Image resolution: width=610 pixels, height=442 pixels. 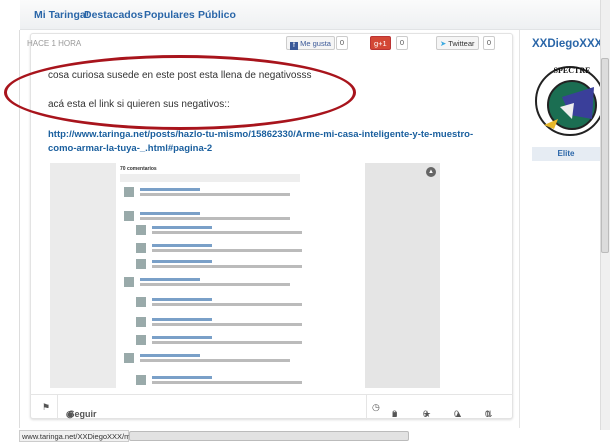 I want to click on status-url: www.taringa.net/XXDiegoXXX/mi/Zo8Xa, so click(x=87, y=436).